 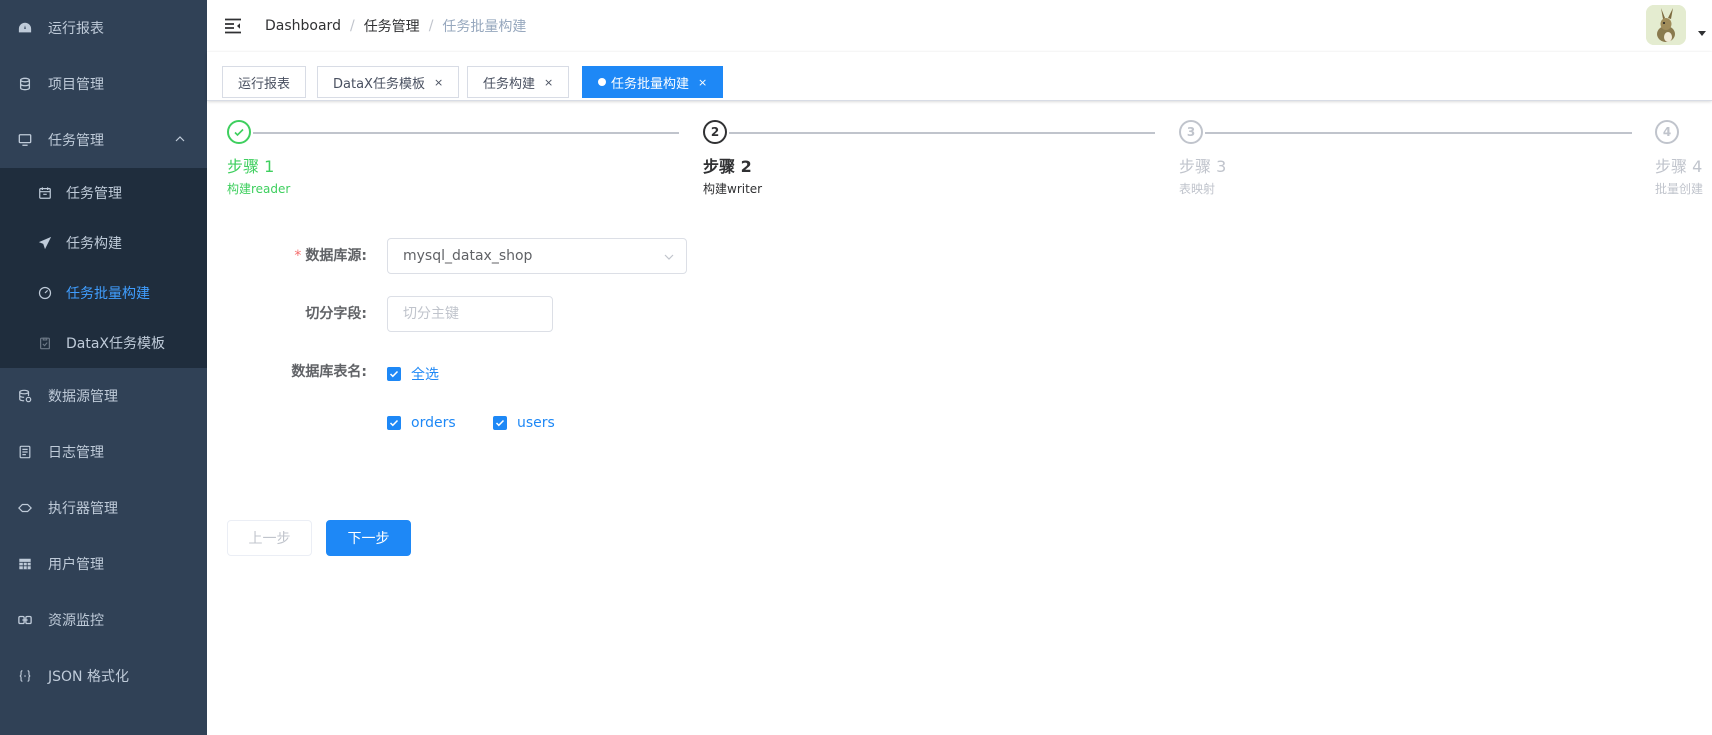 I want to click on split-field-label: 切分字段:, so click(x=336, y=314).